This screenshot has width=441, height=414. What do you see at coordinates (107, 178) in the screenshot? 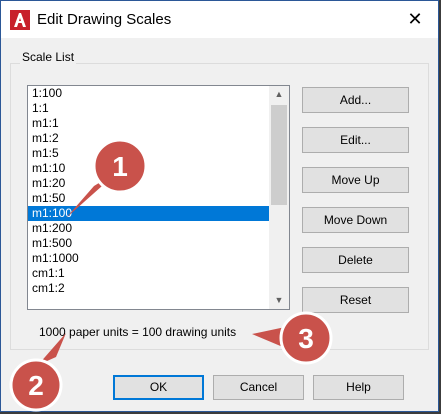
I see `callout-1: 1` at bounding box center [107, 178].